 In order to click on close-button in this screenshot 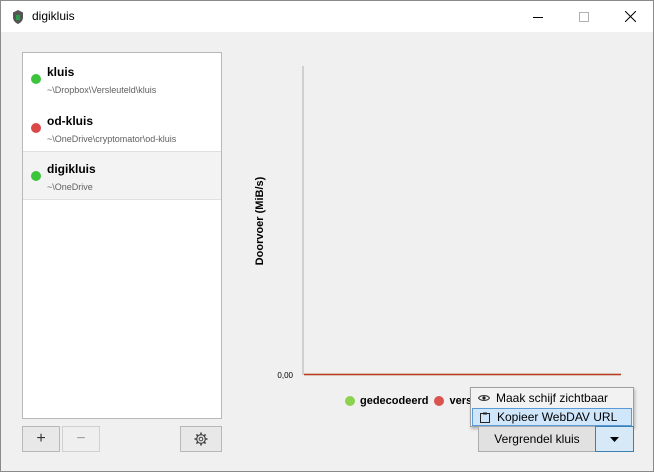, I will do `click(630, 16)`.